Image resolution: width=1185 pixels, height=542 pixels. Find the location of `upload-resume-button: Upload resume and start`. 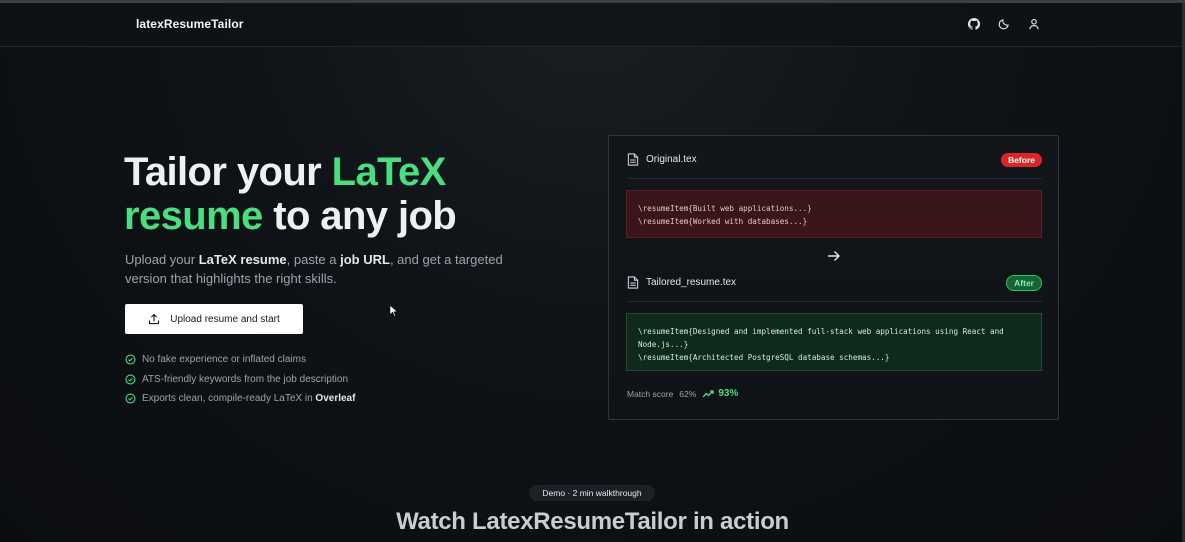

upload-resume-button: Upload resume and start is located at coordinates (214, 319).